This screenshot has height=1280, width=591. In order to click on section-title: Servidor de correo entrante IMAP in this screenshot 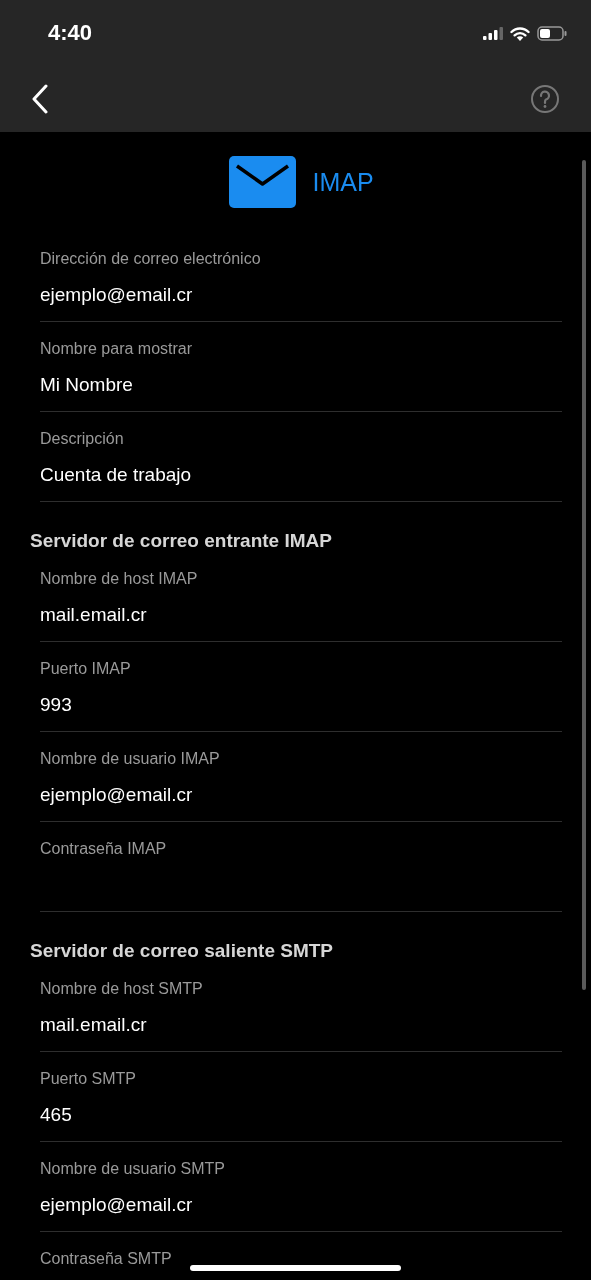, I will do `click(181, 540)`.